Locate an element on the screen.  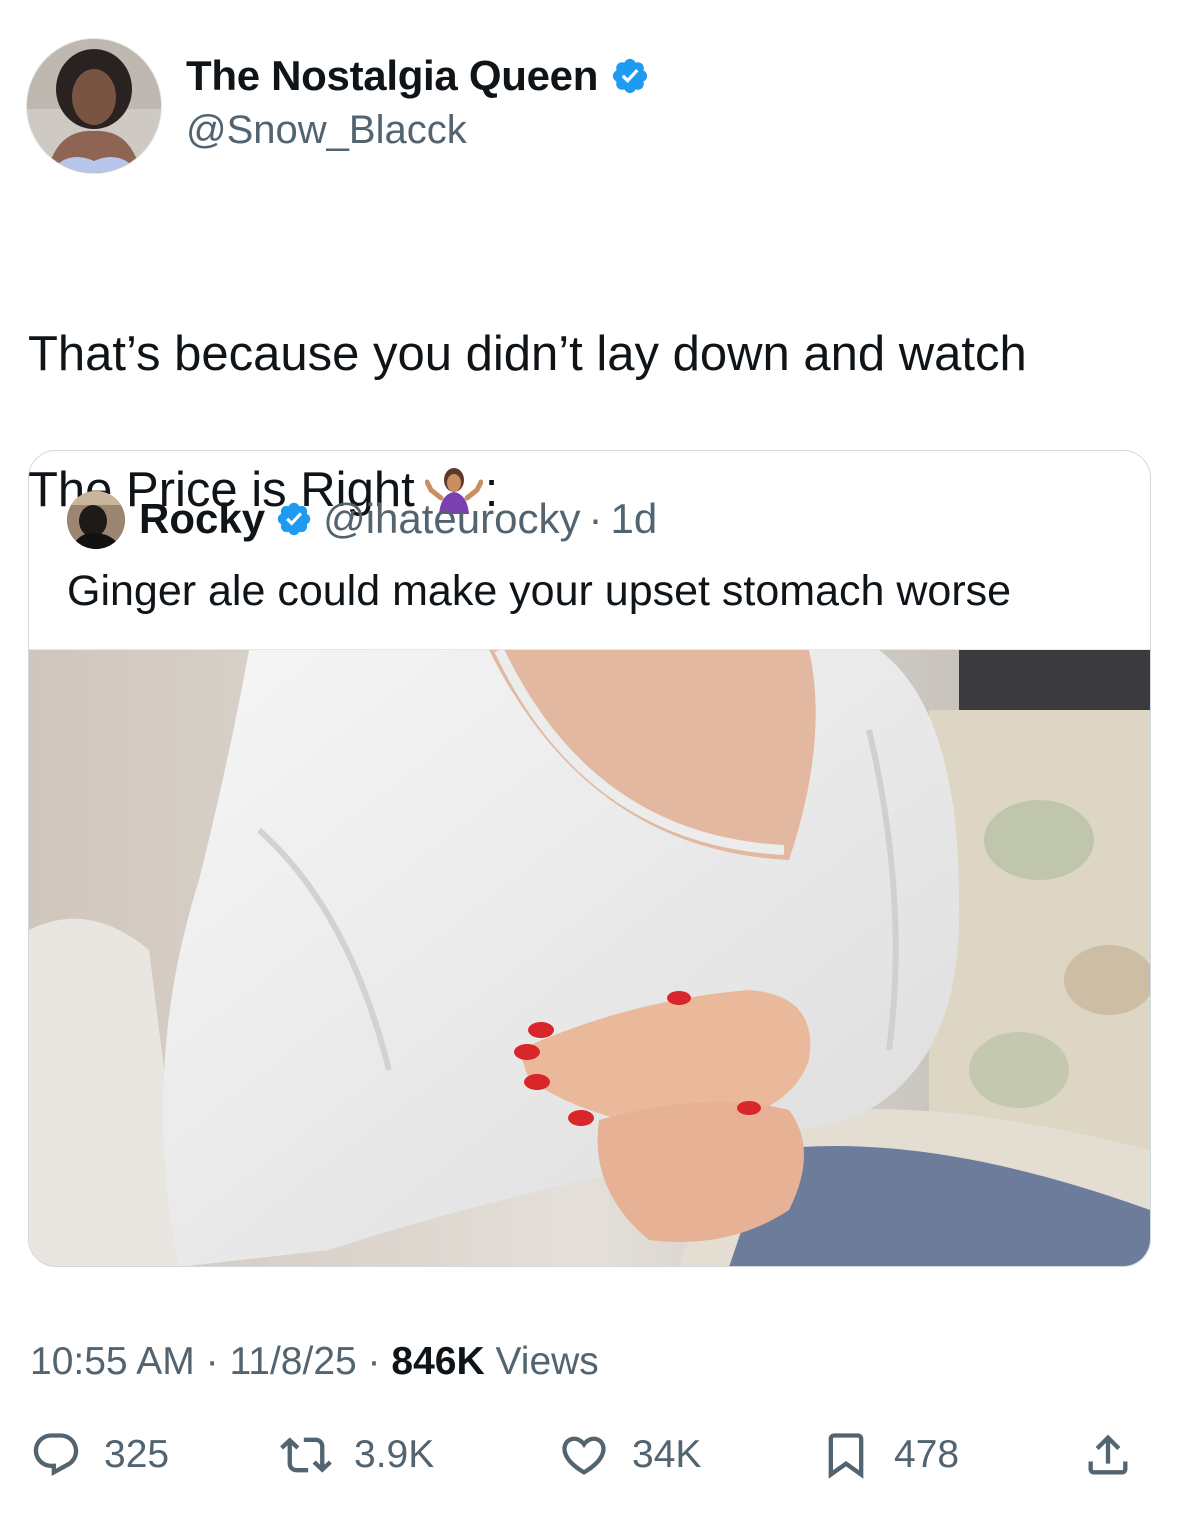
share-icon is located at coordinates (1108, 1454).